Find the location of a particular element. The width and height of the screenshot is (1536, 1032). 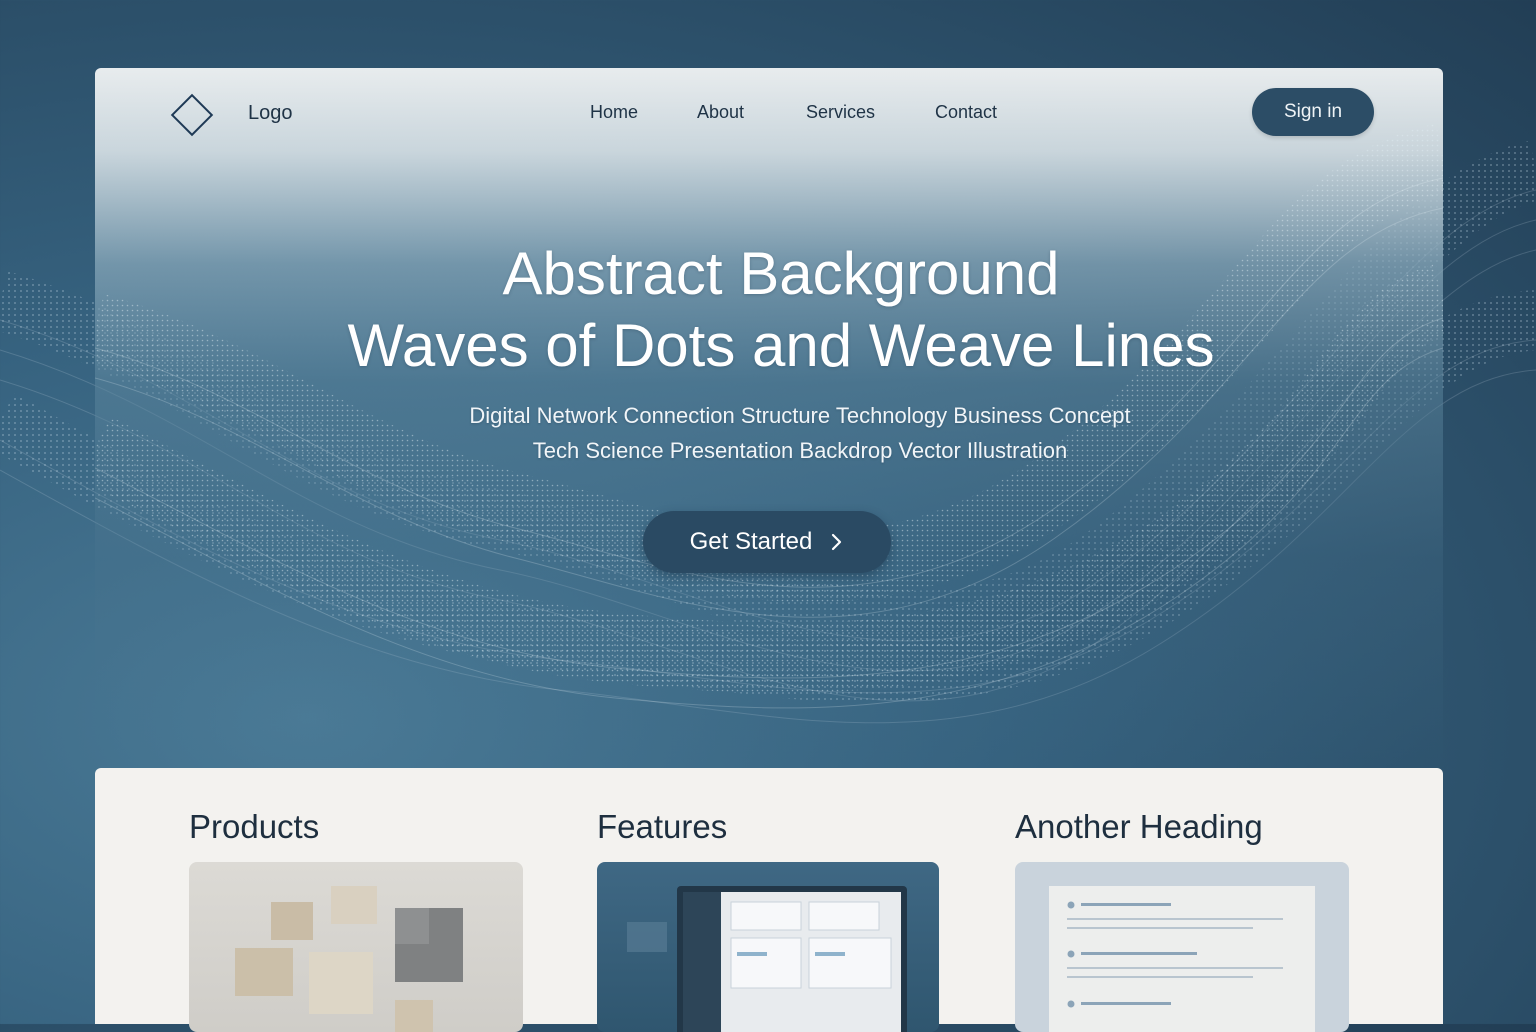

nav-item-contact: Contact is located at coordinates (966, 112).